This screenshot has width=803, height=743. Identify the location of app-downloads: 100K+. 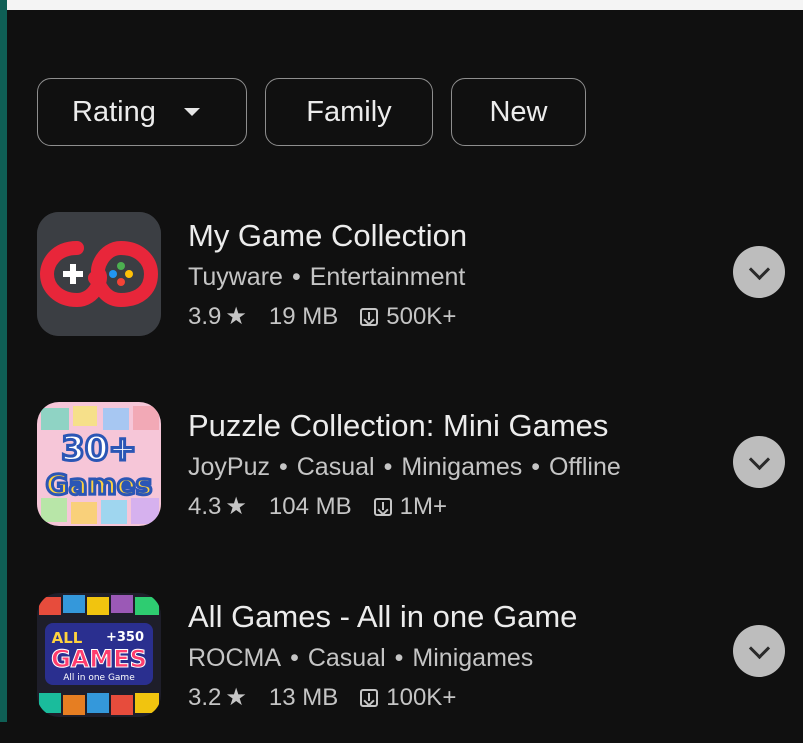
(421, 697).